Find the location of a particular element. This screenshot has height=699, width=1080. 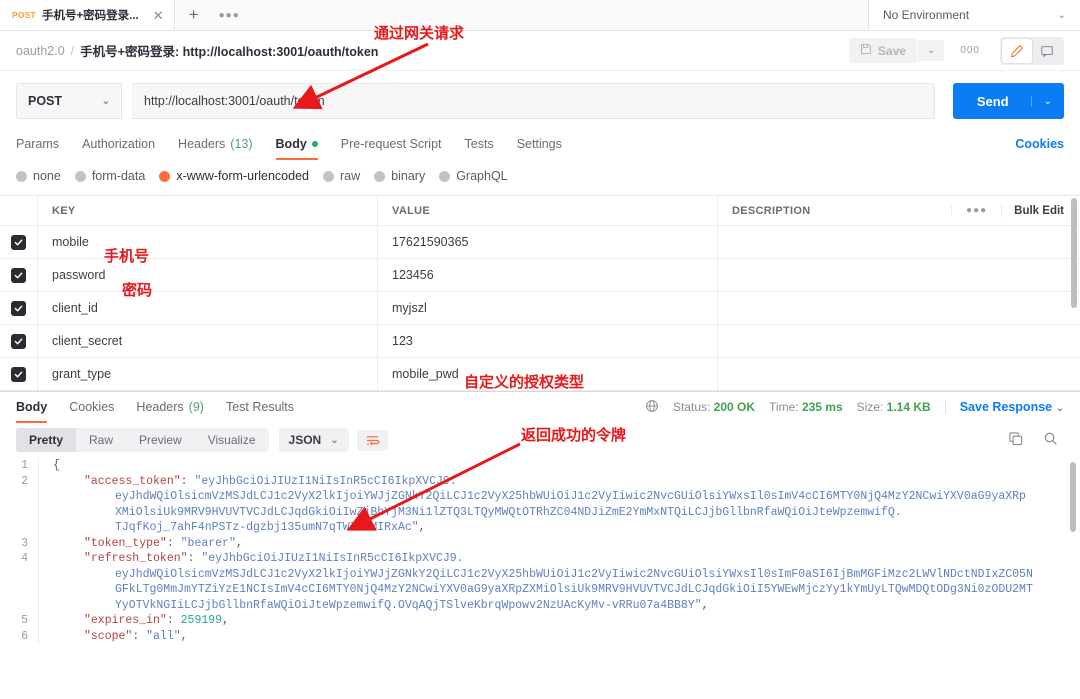

view-mode-pretty: Pretty is located at coordinates (46, 440).